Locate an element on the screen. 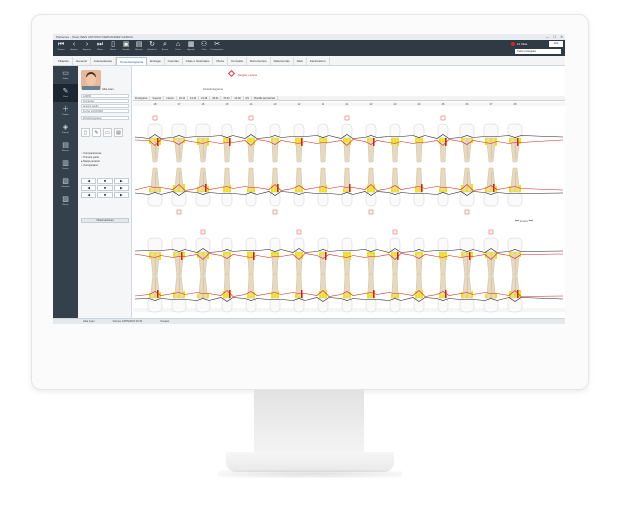 This screenshot has height=521, width=618. subtab-3: 18-14 is located at coordinates (182, 98).